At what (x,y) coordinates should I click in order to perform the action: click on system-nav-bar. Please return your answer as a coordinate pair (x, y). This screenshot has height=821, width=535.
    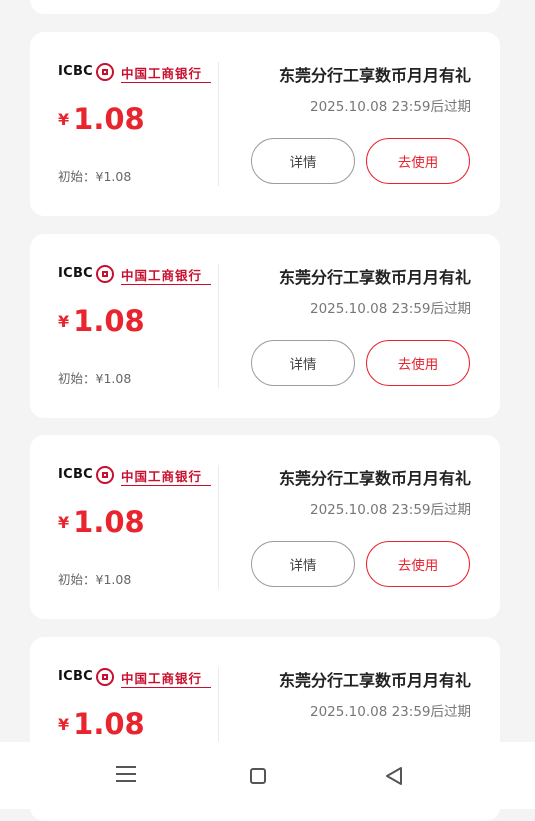
    Looking at the image, I should click on (267, 775).